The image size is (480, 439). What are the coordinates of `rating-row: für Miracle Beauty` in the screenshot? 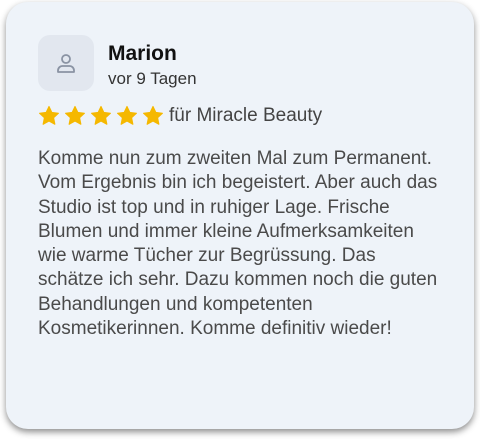 It's located at (180, 116).